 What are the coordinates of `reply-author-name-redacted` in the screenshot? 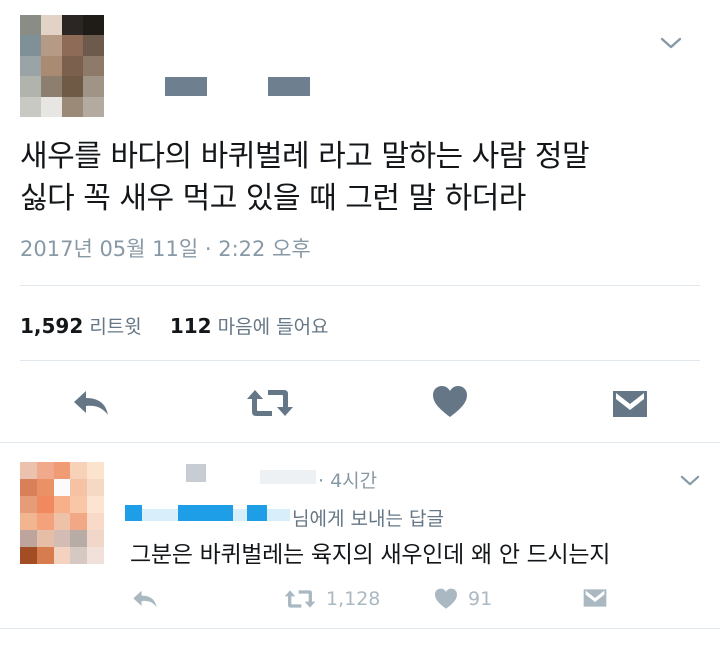 It's located at (196, 473).